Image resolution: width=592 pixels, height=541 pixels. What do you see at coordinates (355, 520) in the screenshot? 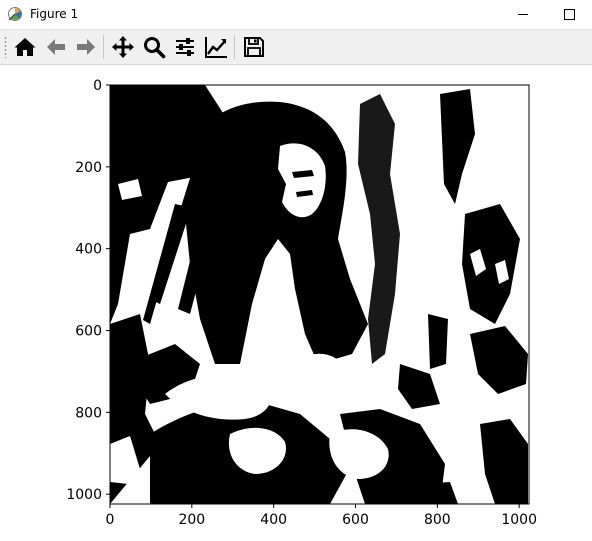
I see `x-tick-label: 600` at bounding box center [355, 520].